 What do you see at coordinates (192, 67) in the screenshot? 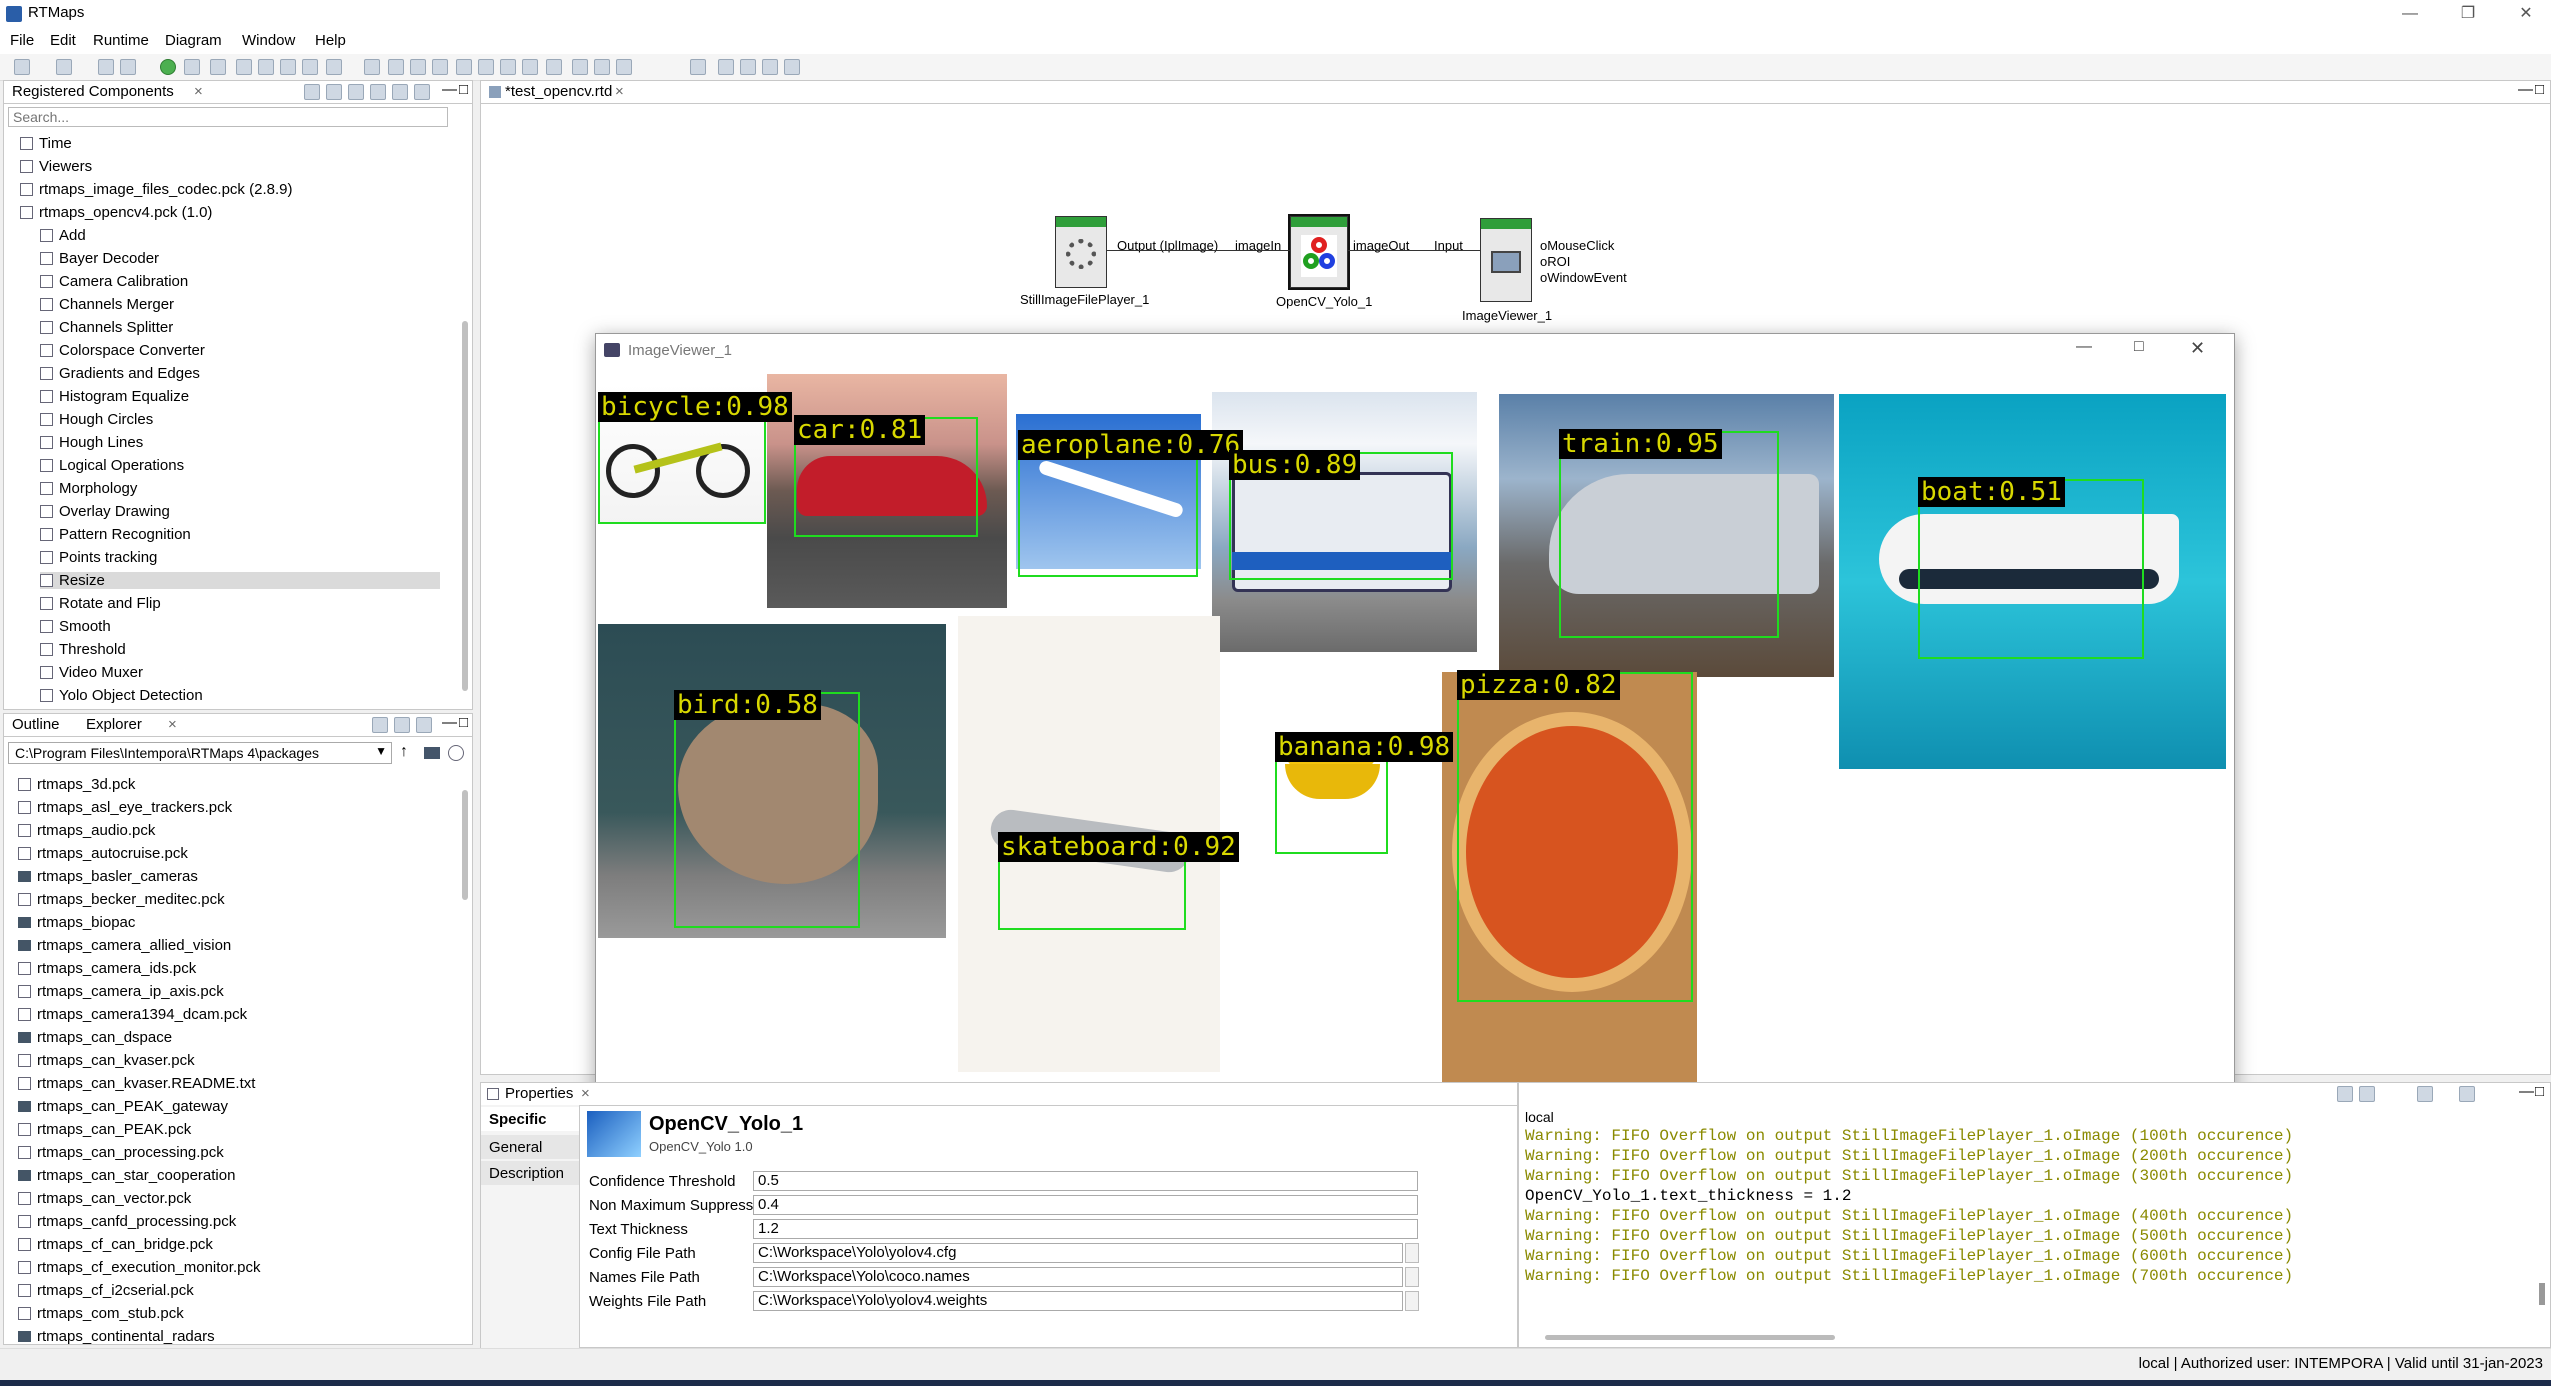
I see `rewind-icon` at bounding box center [192, 67].